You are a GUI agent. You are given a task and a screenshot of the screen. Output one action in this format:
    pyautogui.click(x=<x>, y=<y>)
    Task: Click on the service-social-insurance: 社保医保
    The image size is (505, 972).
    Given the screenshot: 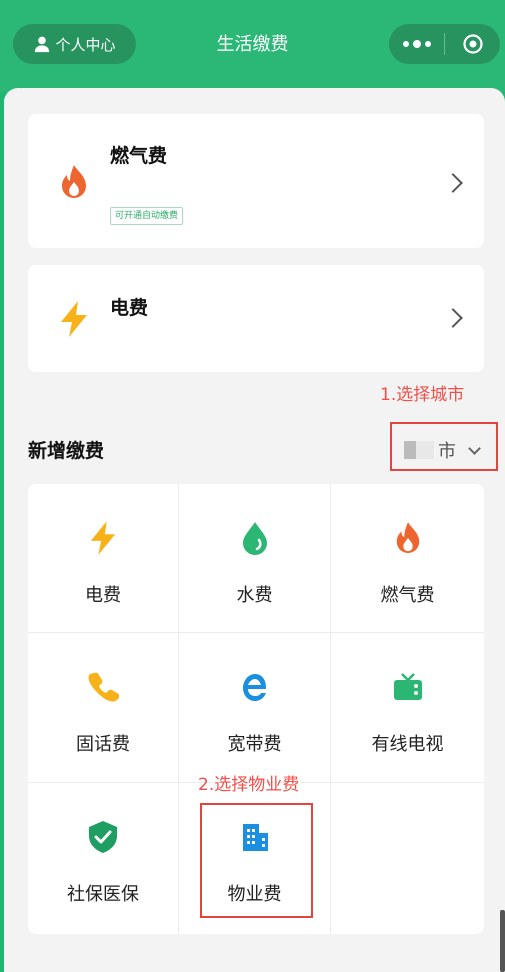 What is the action you would take?
    pyautogui.click(x=103, y=858)
    